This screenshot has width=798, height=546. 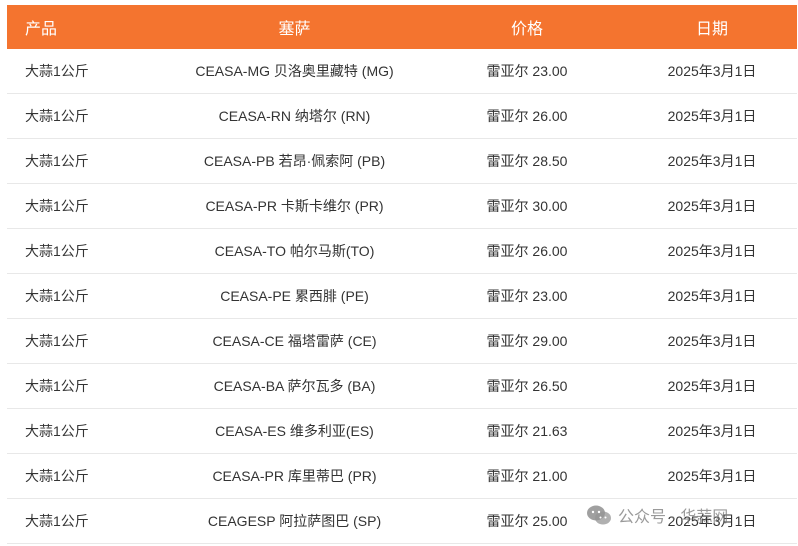 What do you see at coordinates (294, 161) in the screenshot?
I see `cell-market: CEASA-PB 若昂·佩索阿 (PB)` at bounding box center [294, 161].